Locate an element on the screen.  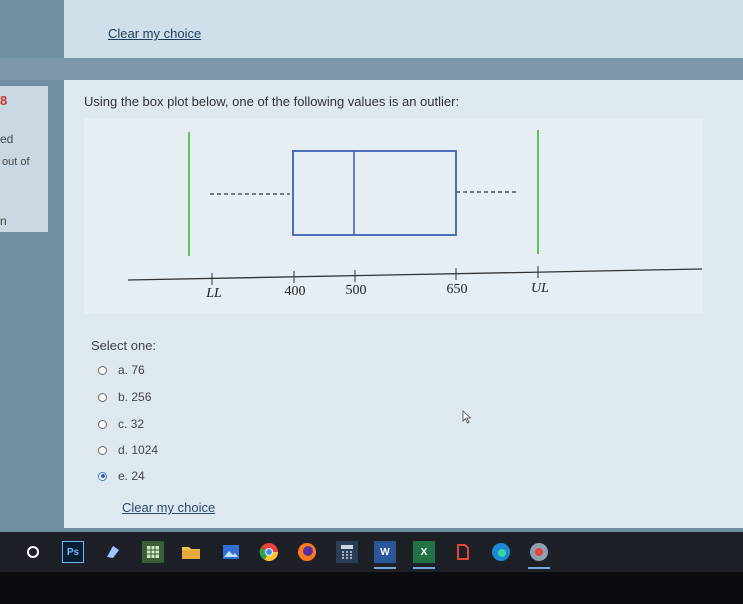
box is located at coordinates (374, 193).